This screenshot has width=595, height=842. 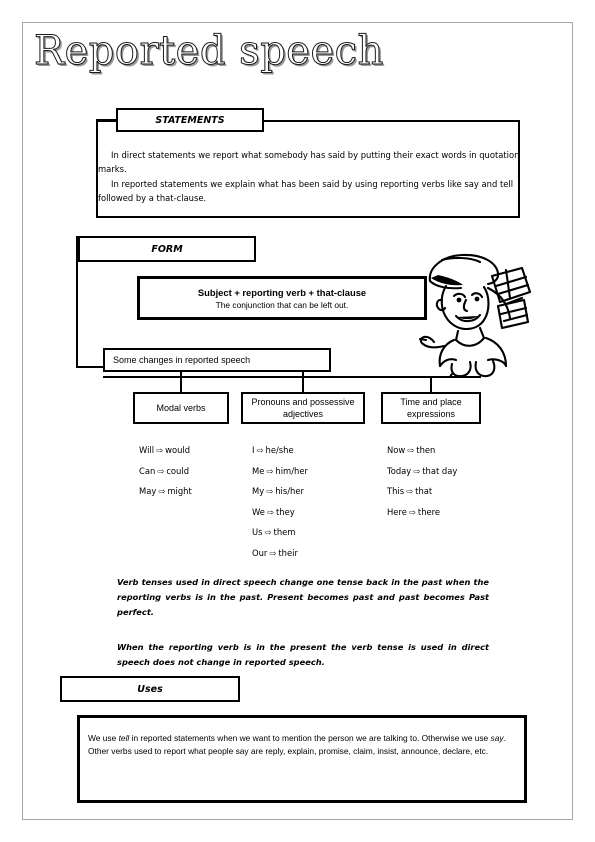 I want to click on example-to: he/she, so click(x=279, y=450).